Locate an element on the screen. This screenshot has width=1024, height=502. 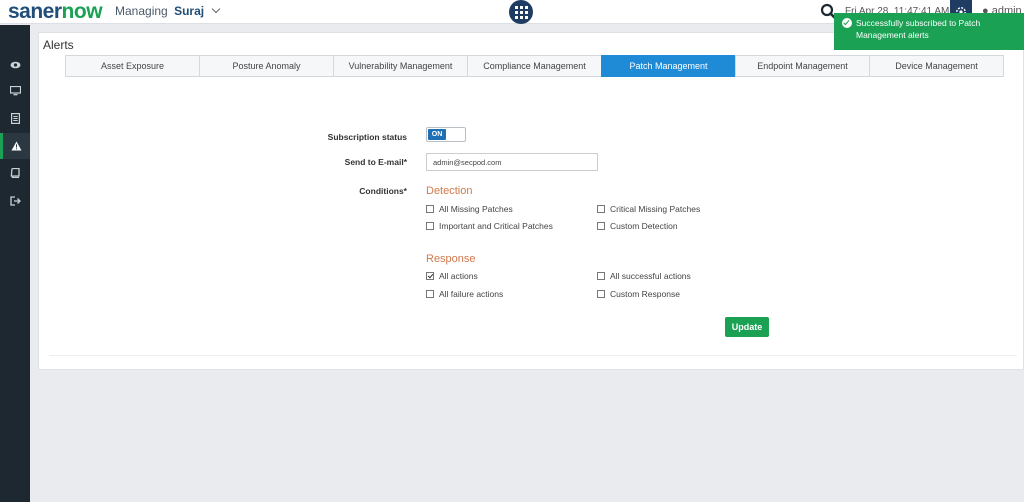
sanernow-logo: sanernow is located at coordinates (55, 11).